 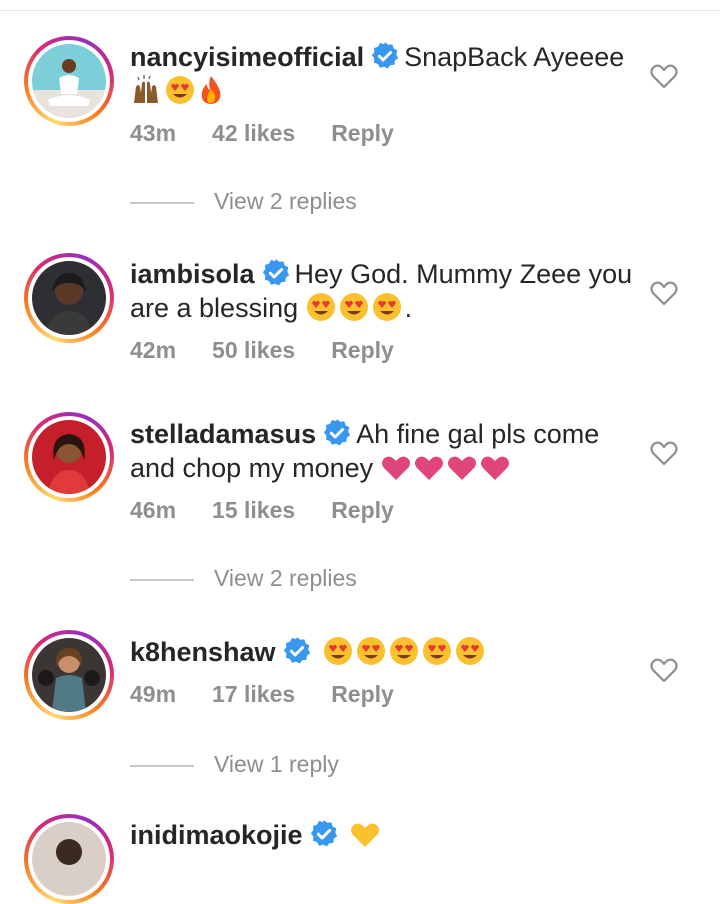 I want to click on likes-count: 15 likes, so click(x=253, y=510).